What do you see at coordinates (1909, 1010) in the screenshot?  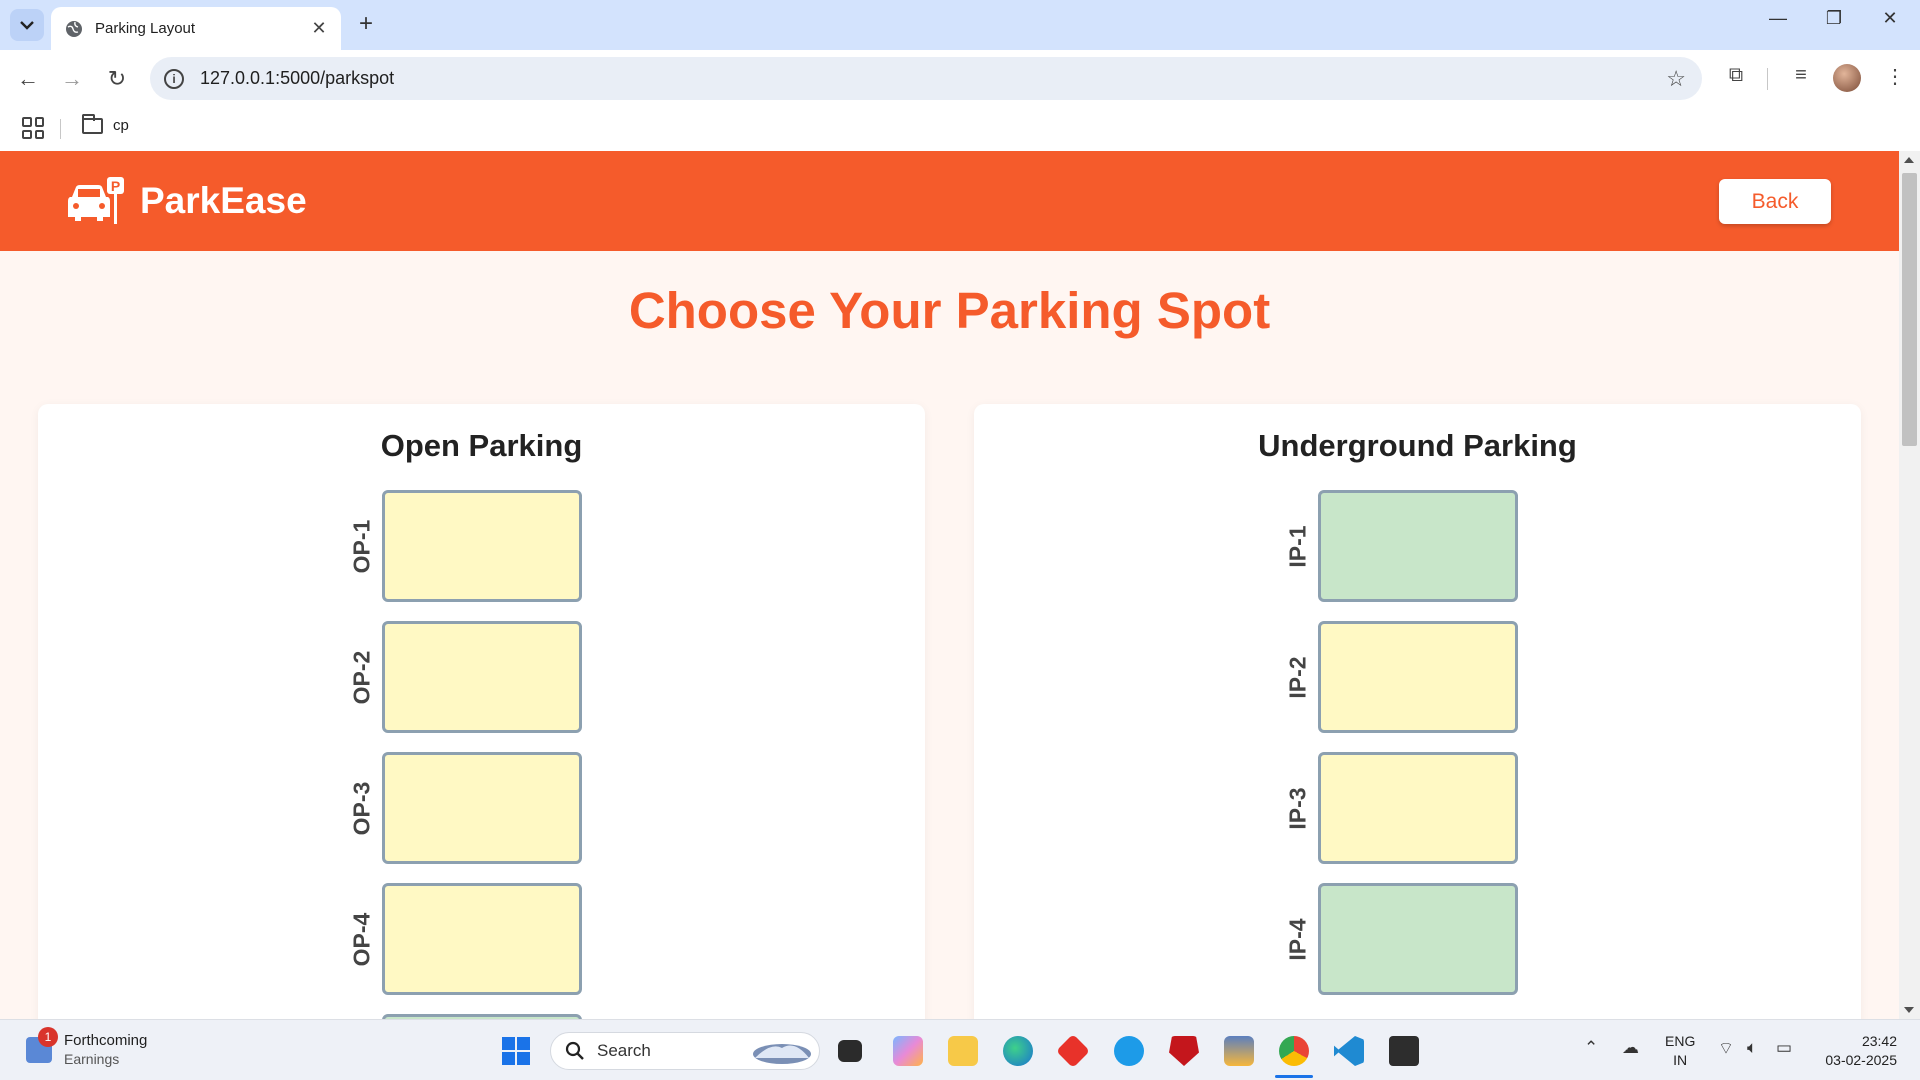 I see `scroll-down-arrow-icon` at bounding box center [1909, 1010].